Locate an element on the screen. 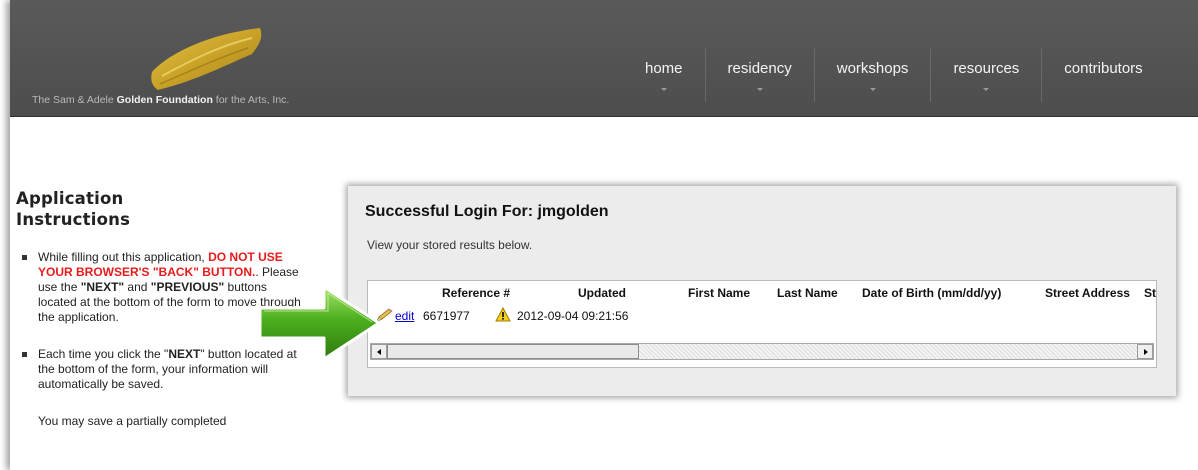  nav-item-home: home is located at coordinates (664, 75).